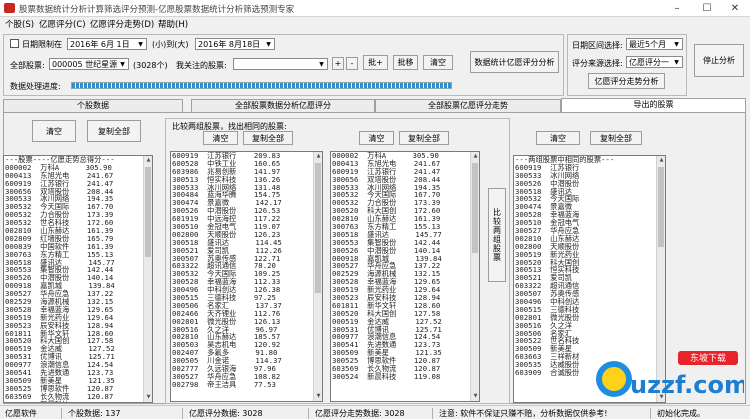 The width and height of the screenshot is (750, 419). I want to click on watch-label: 我关注的股票:, so click(201, 65).